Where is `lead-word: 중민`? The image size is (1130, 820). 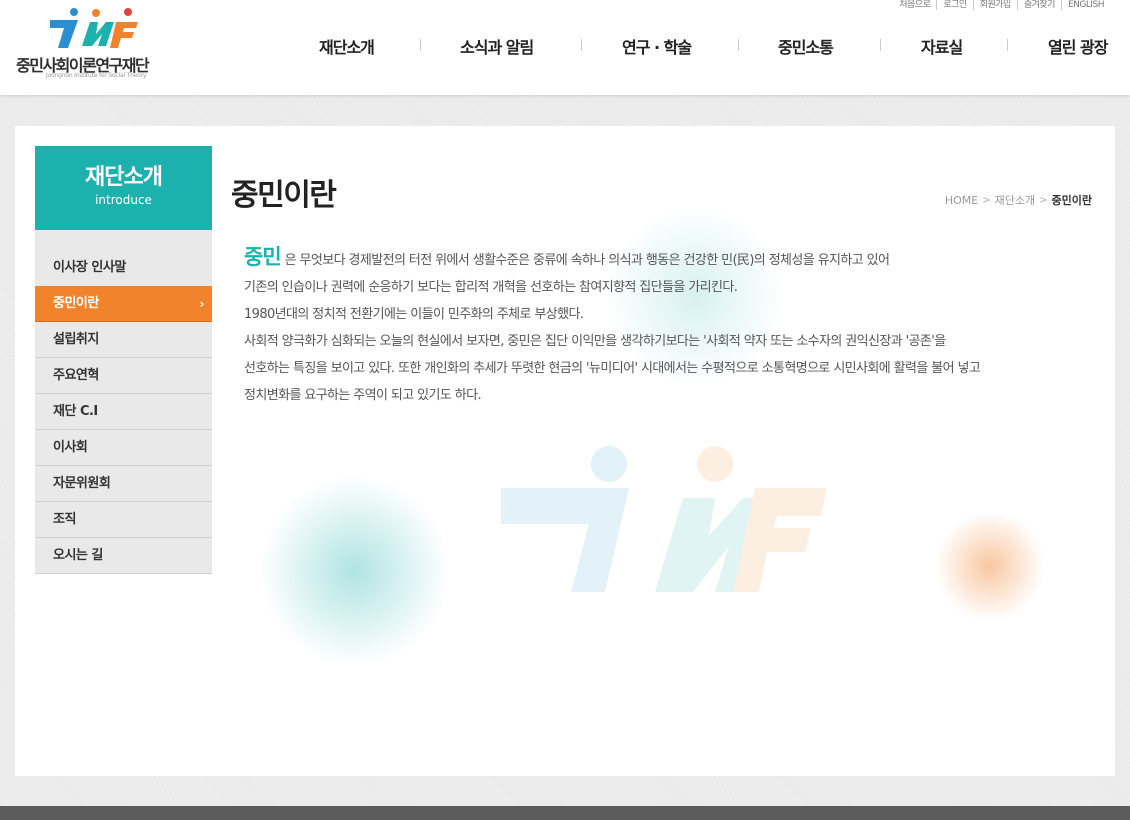 lead-word: 중민 is located at coordinates (263, 257).